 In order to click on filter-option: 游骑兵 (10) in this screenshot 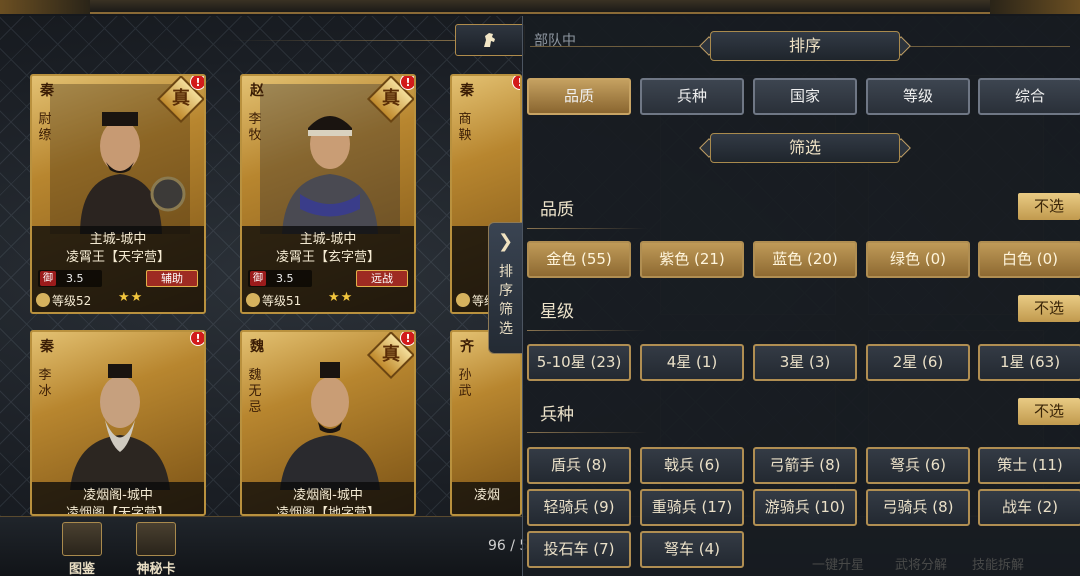, I will do `click(805, 507)`.